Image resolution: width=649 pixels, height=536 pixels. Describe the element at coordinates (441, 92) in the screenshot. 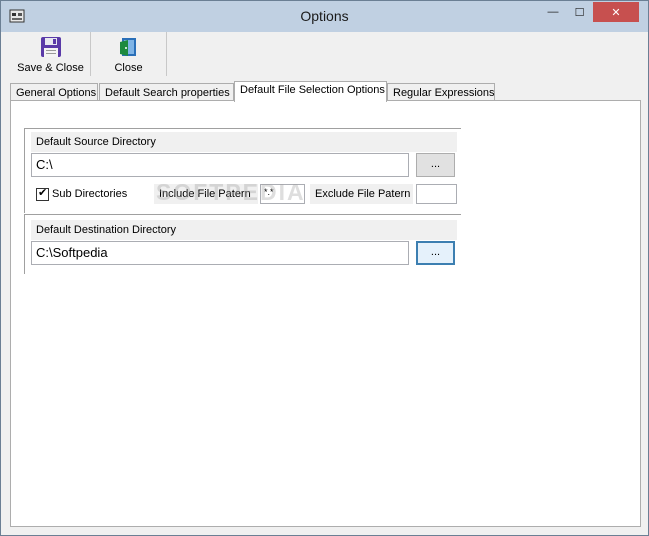

I see `tab-regular-expressions: Regular Expressions` at that location.